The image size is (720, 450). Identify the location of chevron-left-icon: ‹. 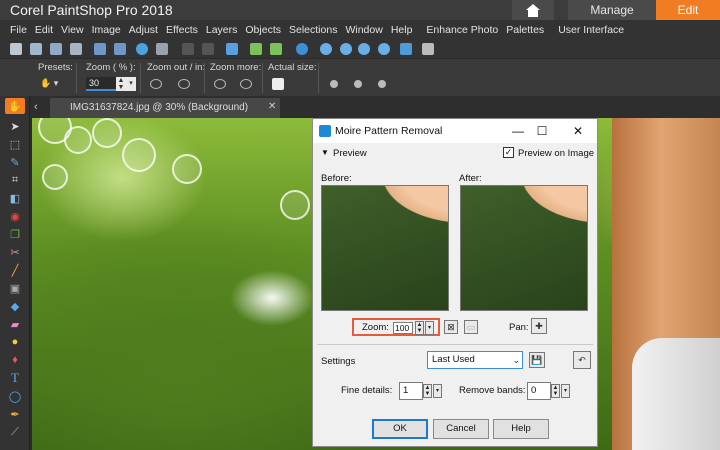
(36, 107).